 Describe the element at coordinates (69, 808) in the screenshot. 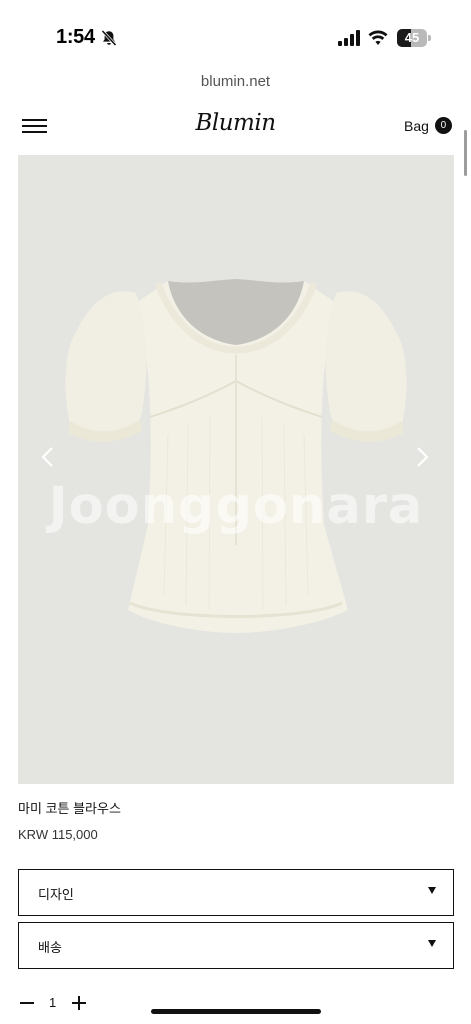

I see `product-name: 마미 코튼 블라우스` at that location.